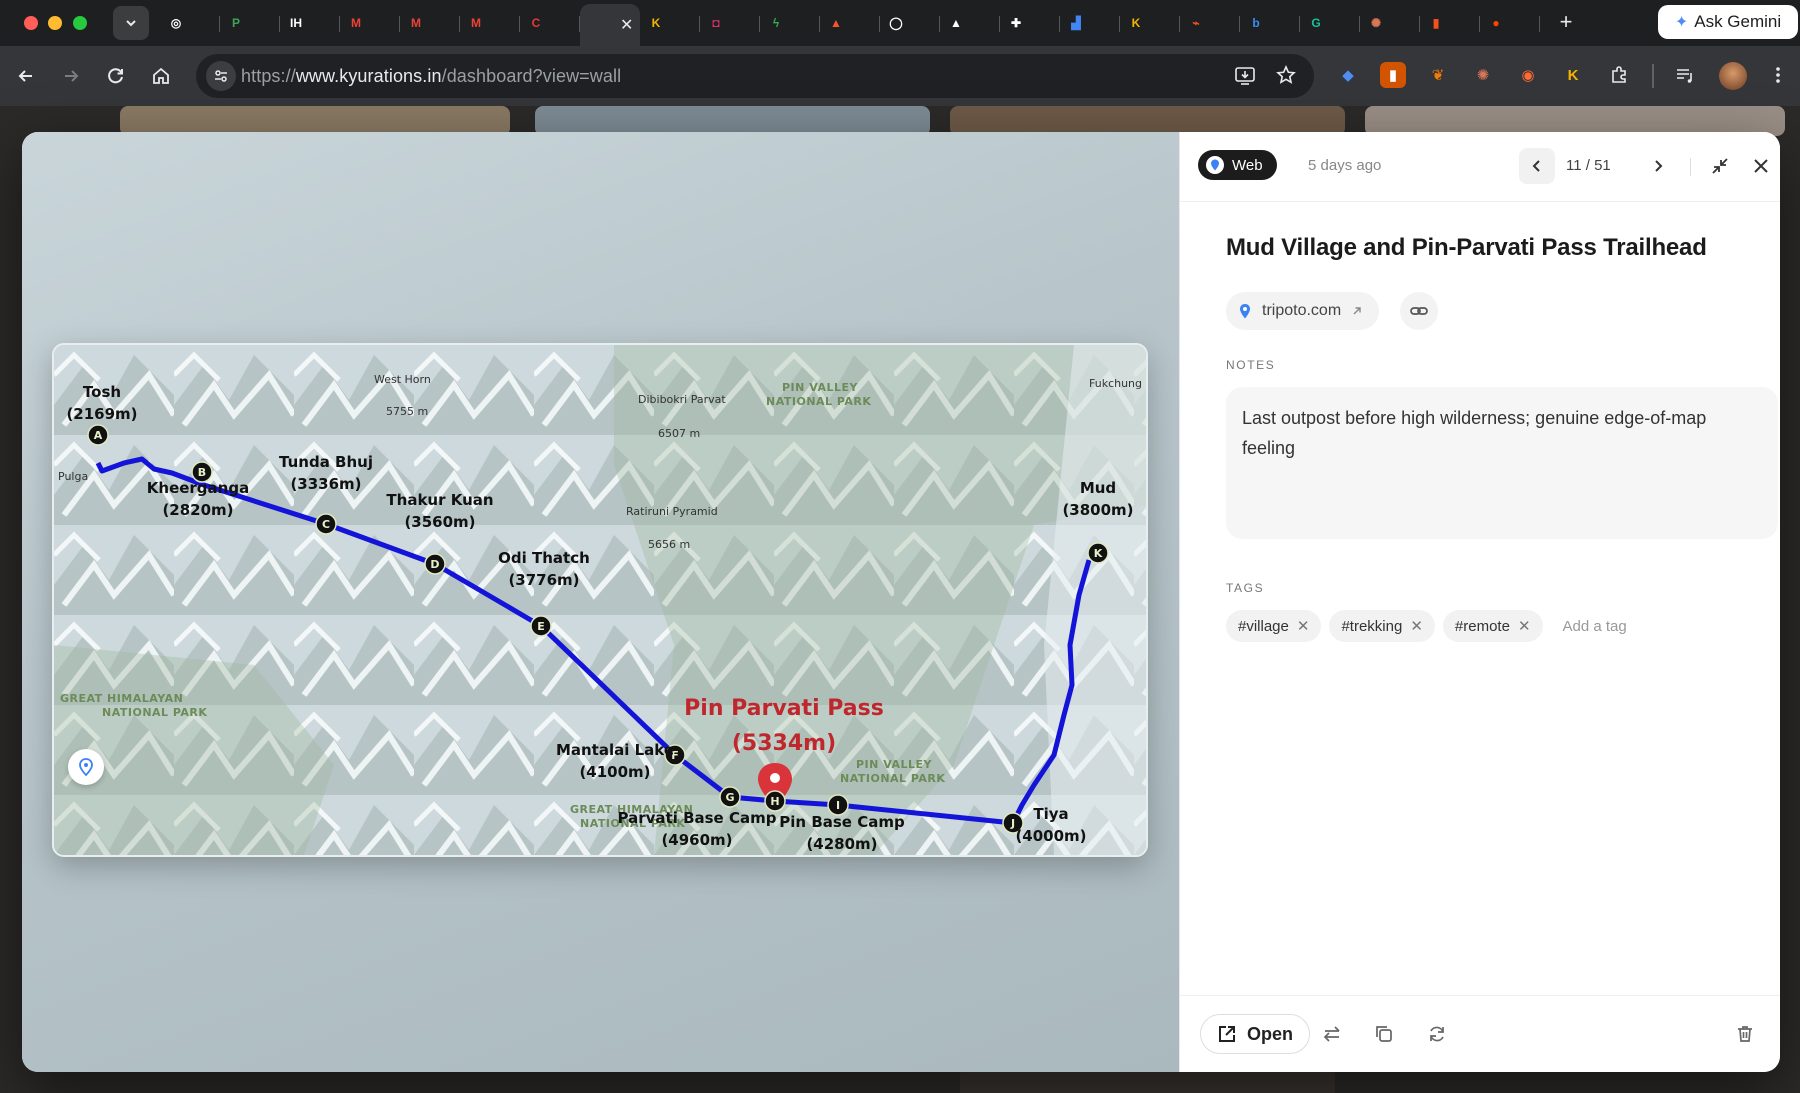 The width and height of the screenshot is (1800, 1093). I want to click on route-stop-elevation: (4000m), so click(1050, 836).